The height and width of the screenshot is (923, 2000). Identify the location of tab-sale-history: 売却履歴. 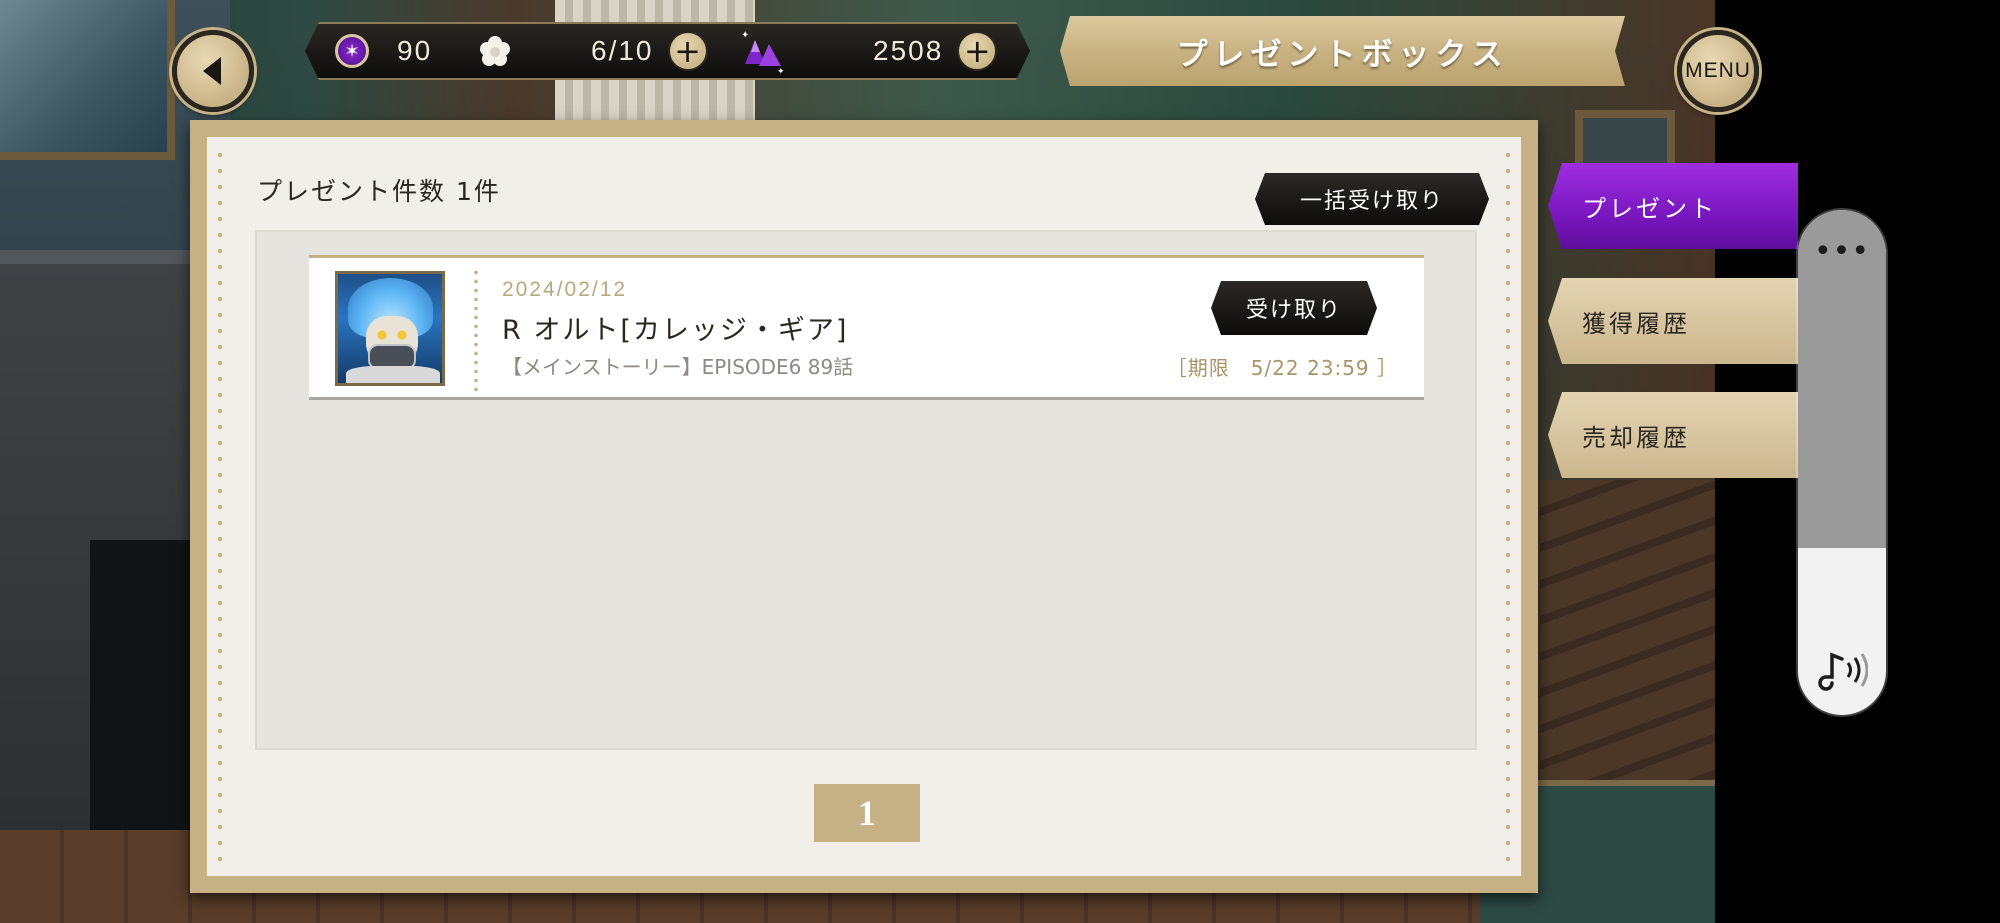
(1673, 435).